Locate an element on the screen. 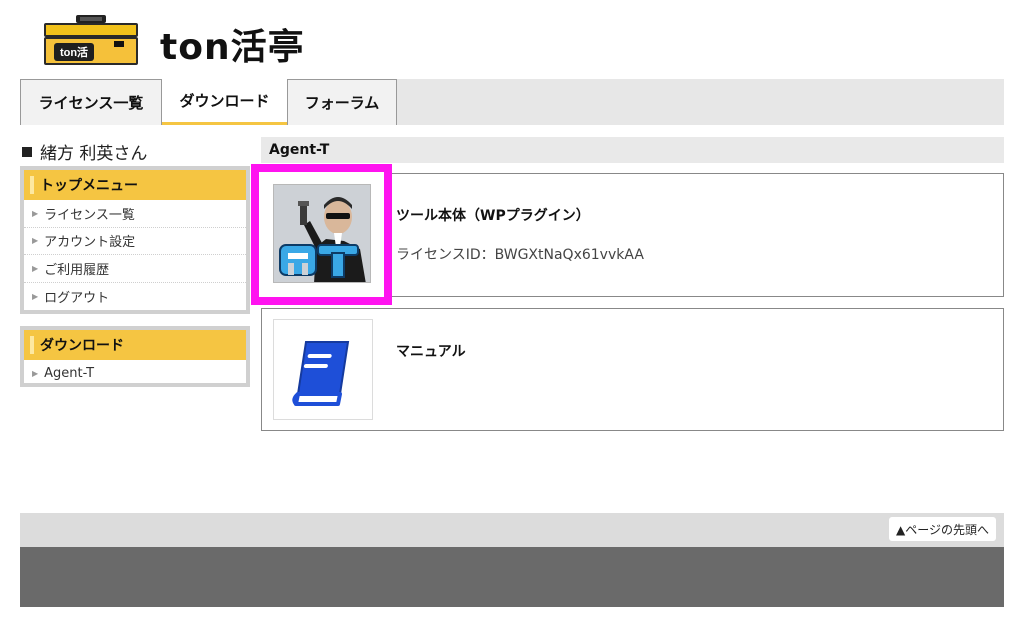 This screenshot has width=1024, height=630. footer is located at coordinates (512, 577).